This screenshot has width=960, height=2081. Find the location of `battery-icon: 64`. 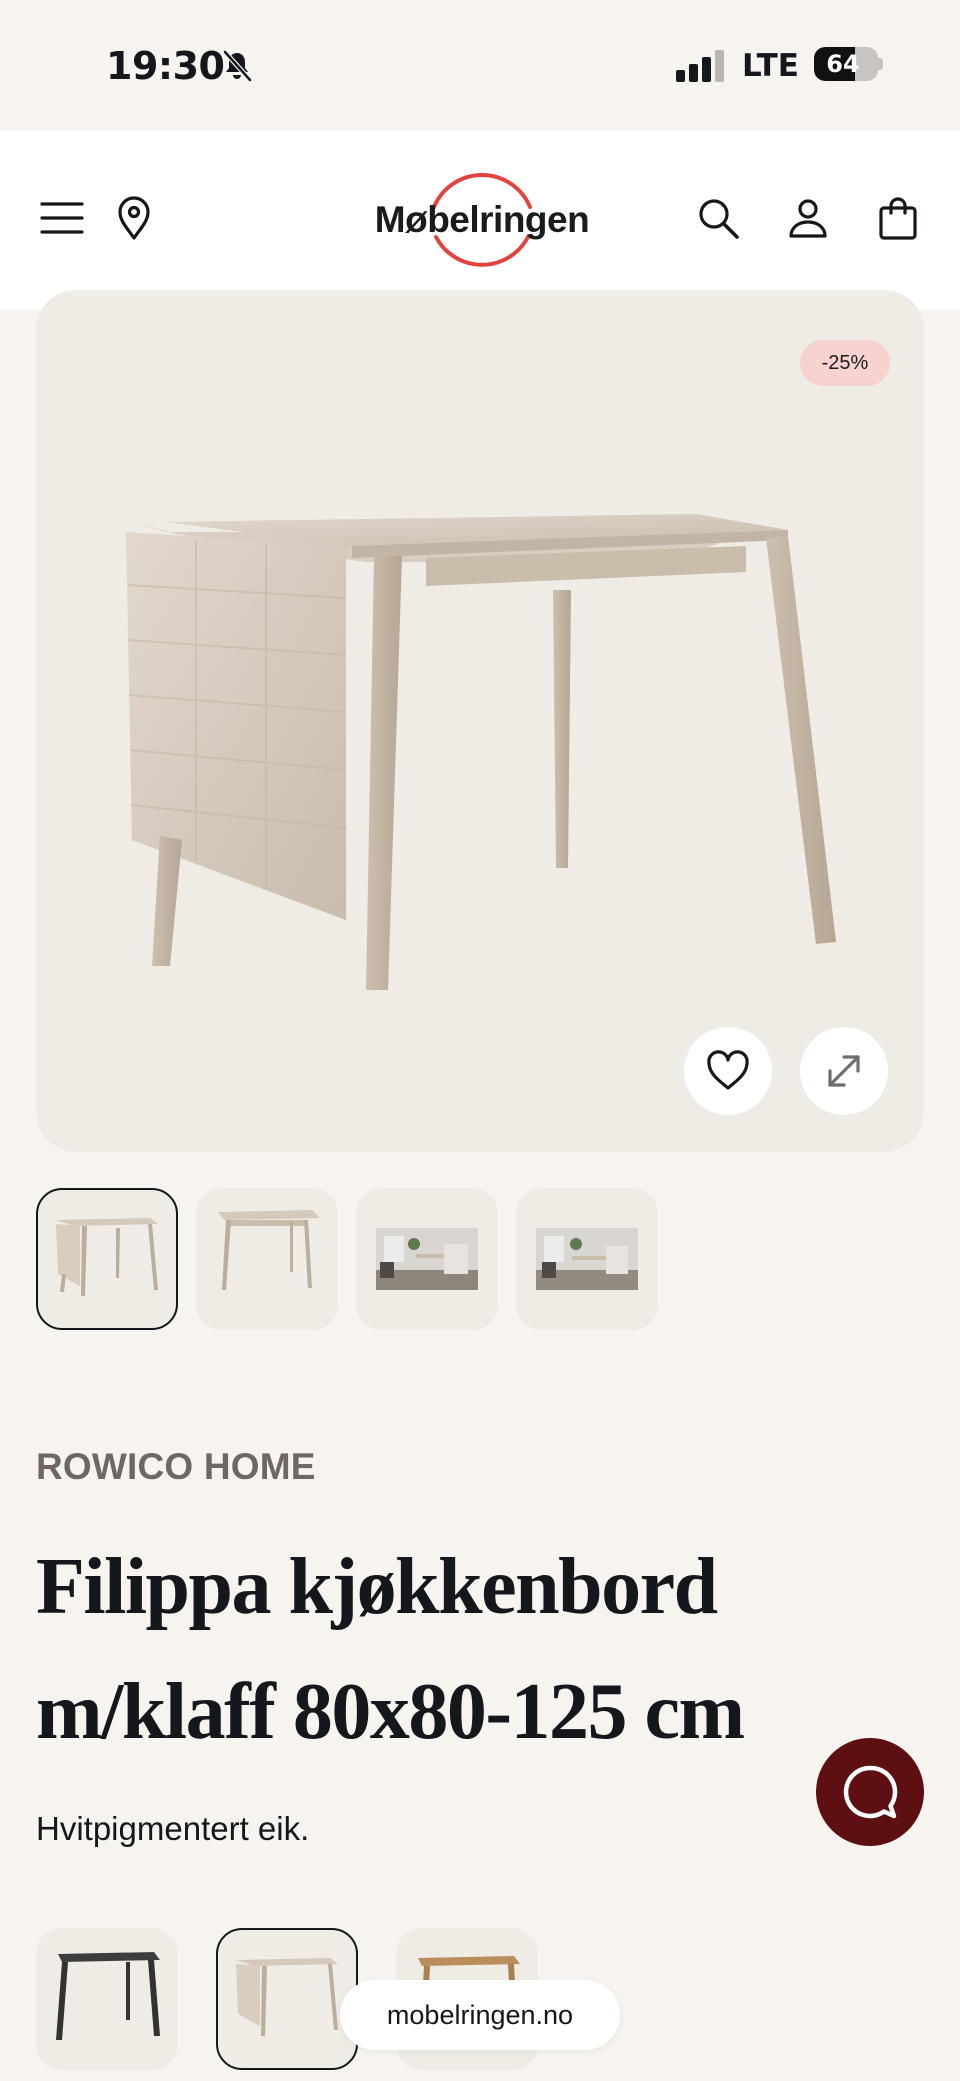

battery-icon: 64 is located at coordinates (846, 64).